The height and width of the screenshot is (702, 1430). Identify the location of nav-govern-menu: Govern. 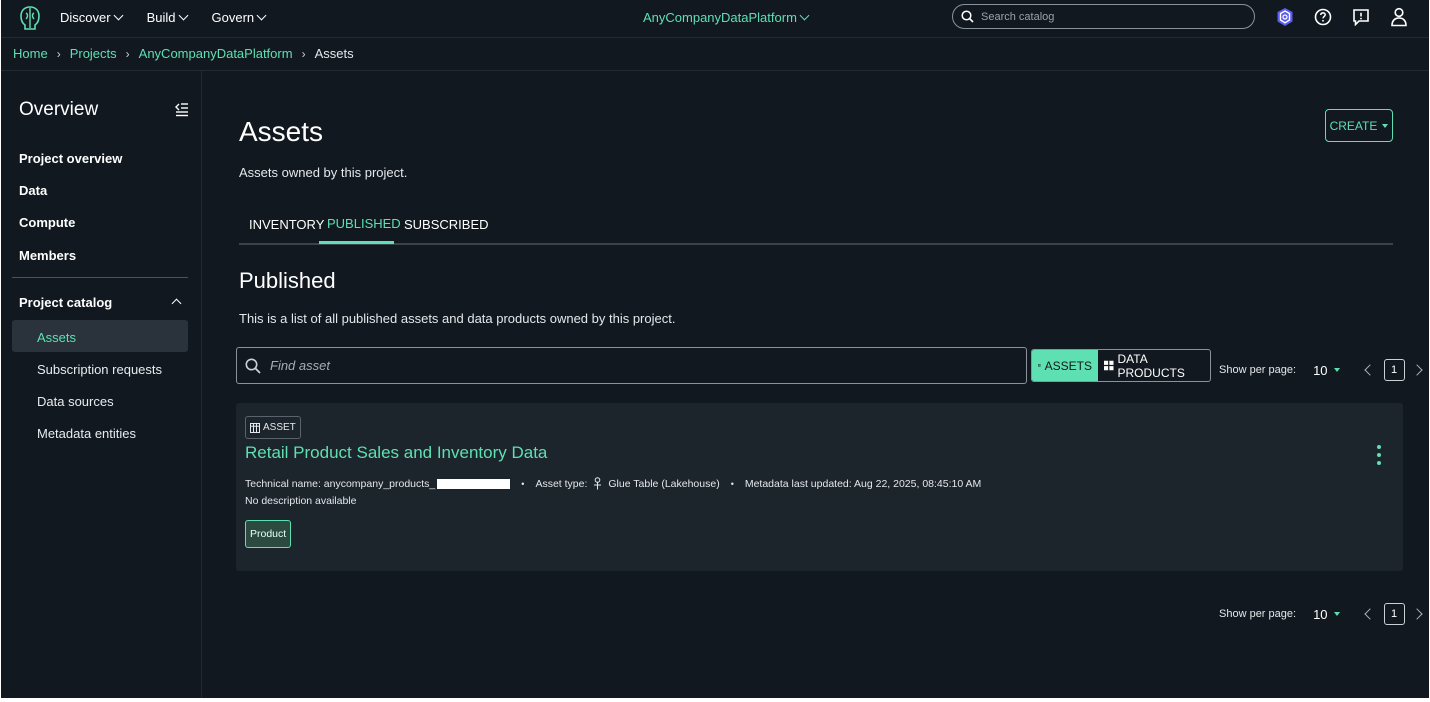
(239, 17).